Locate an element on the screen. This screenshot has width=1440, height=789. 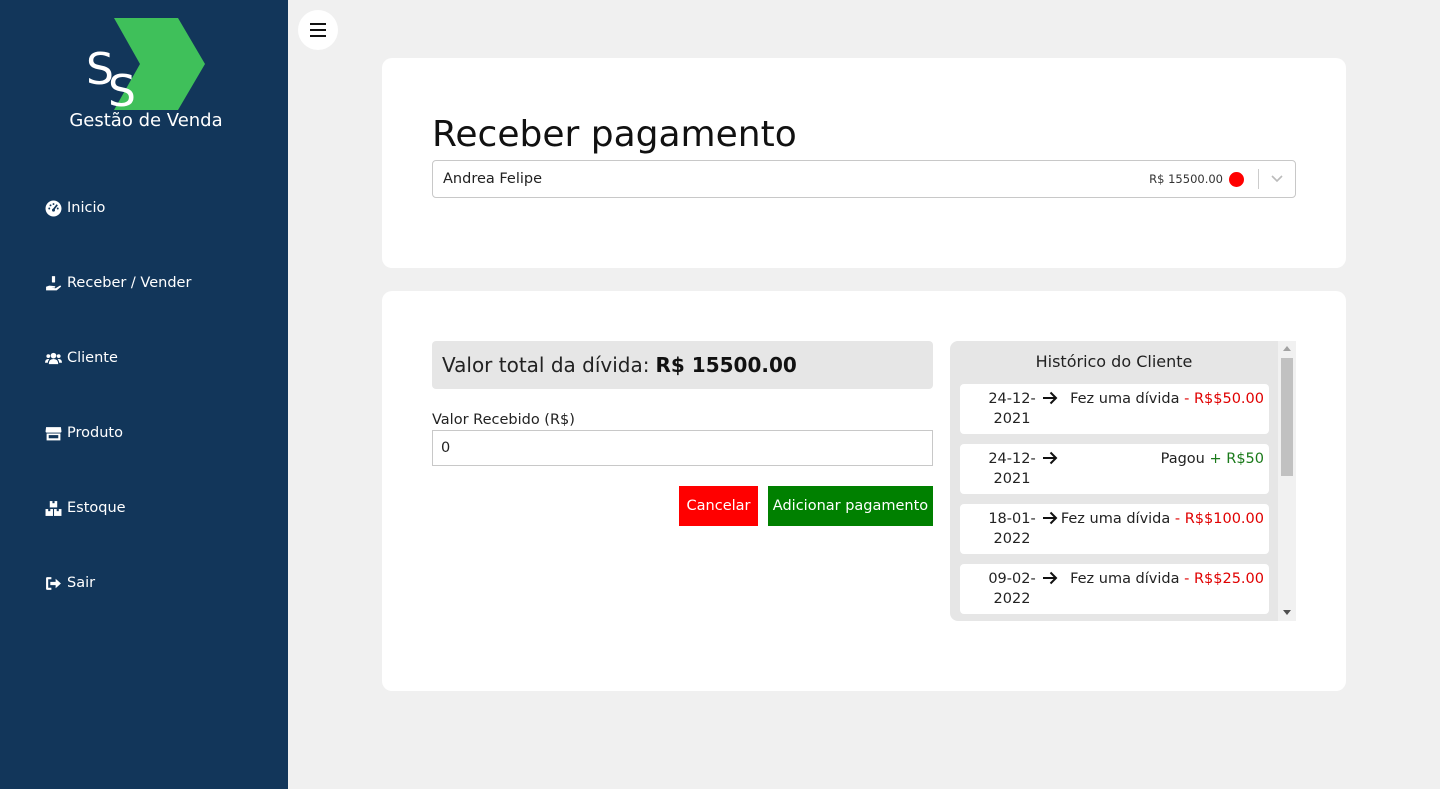
history-entry: 18-01- 2022 Fez uma dívida - R$$100.00 is located at coordinates (1114, 529).